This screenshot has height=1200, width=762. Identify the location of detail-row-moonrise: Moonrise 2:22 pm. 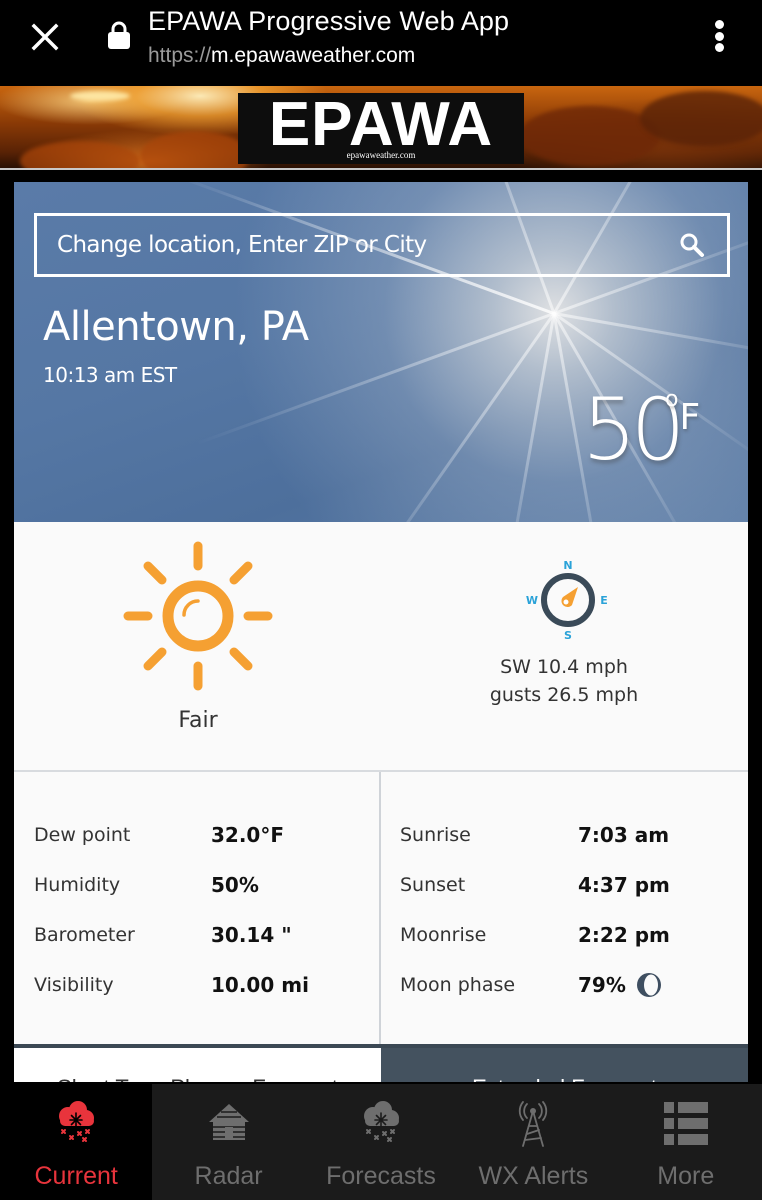
(535, 935).